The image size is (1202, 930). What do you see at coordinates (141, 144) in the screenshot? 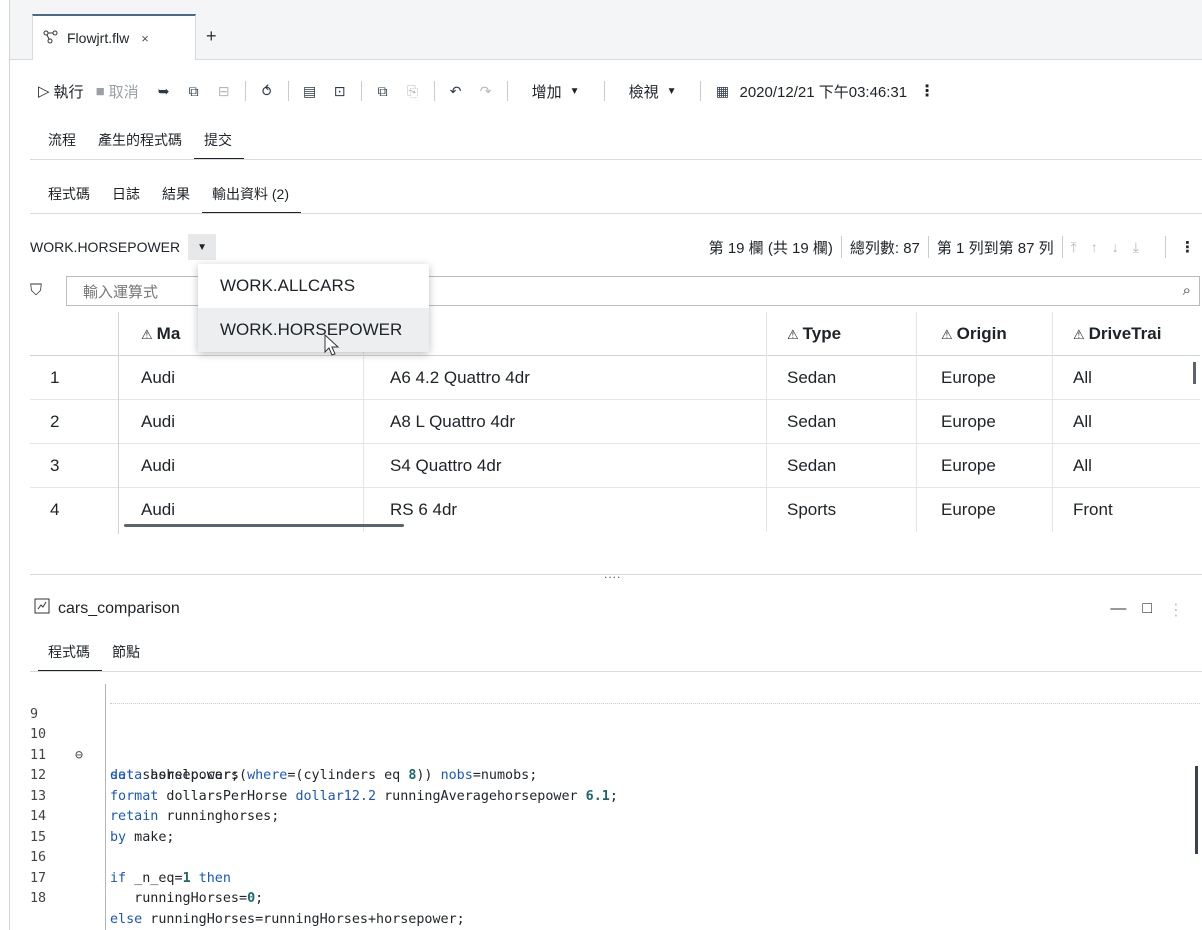
I see `tab-generated-code: 產生的程式碼` at bounding box center [141, 144].